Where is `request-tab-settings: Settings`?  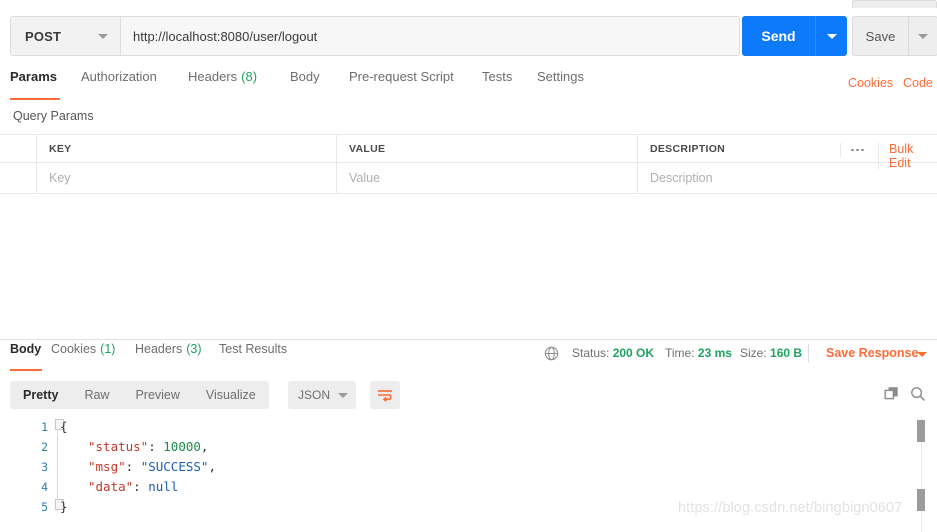 request-tab-settings: Settings is located at coordinates (560, 84).